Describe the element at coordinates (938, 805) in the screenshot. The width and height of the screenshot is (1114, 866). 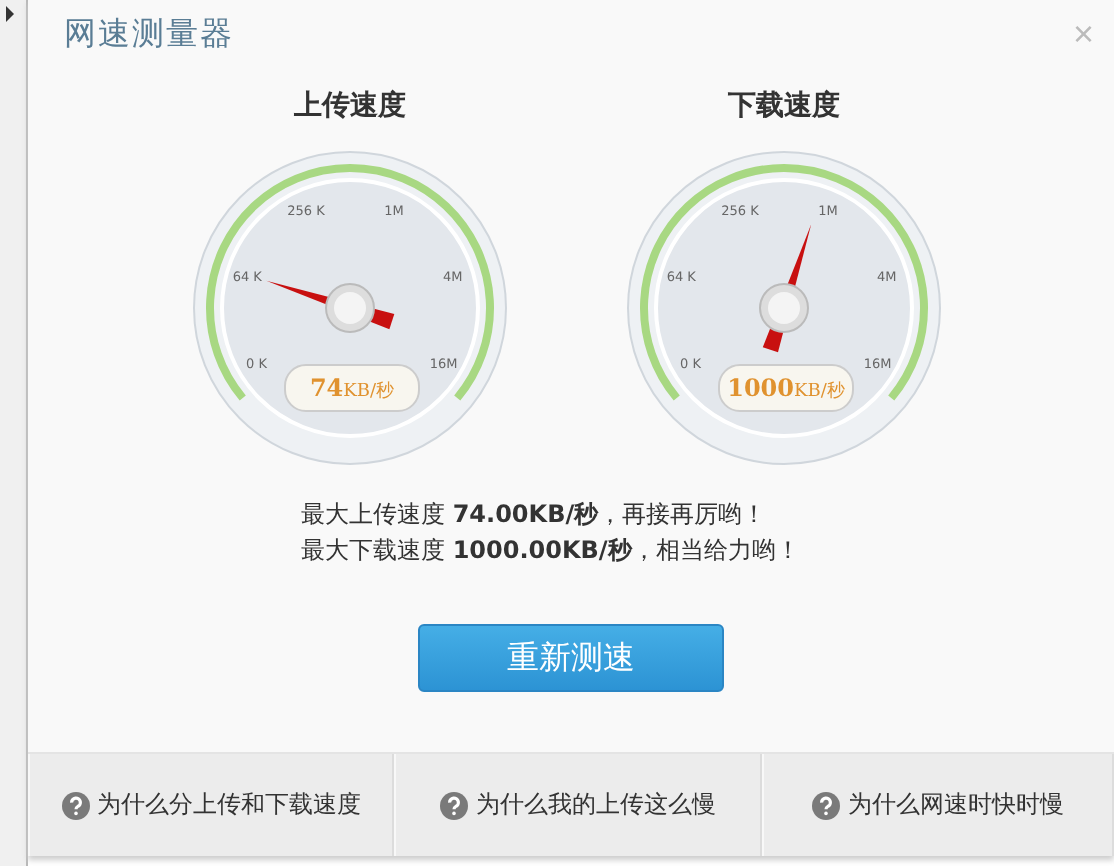
I see `help-link: 为什么网速时快时慢` at that location.